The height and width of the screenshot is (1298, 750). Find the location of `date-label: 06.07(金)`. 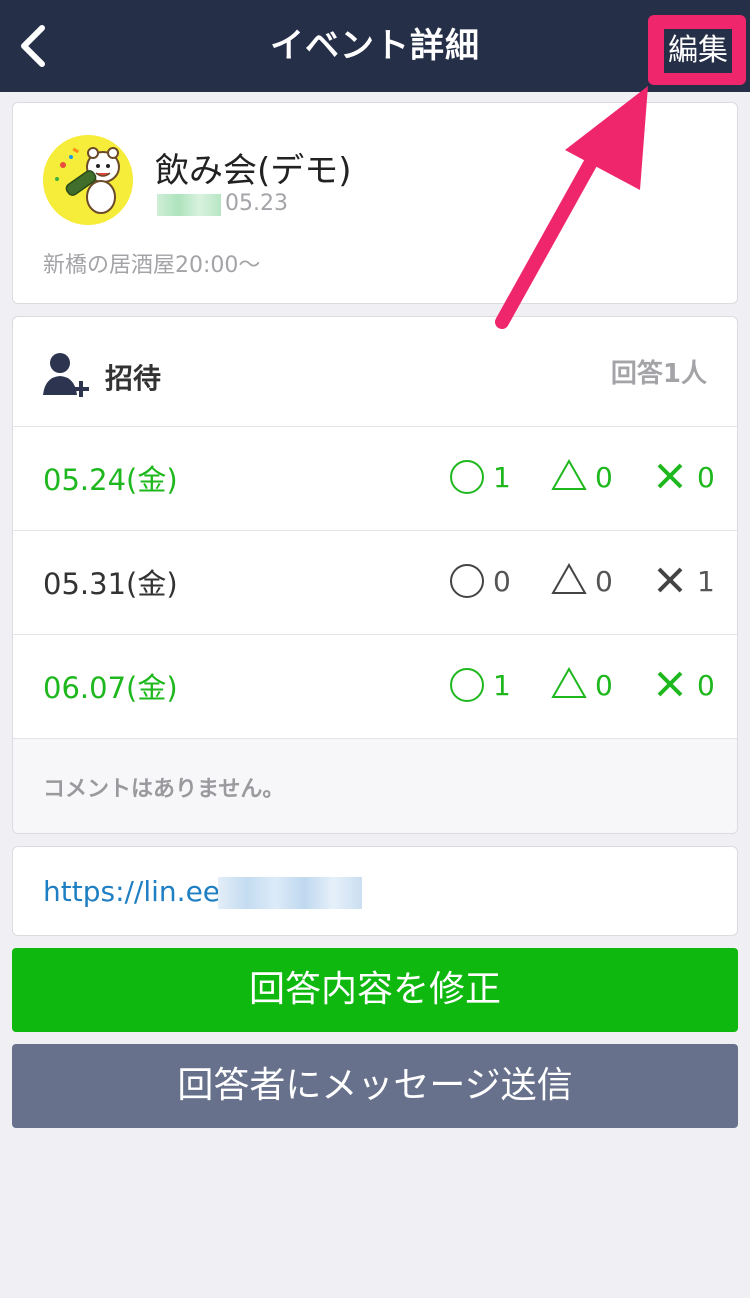

date-label: 06.07(金) is located at coordinates (110, 688).